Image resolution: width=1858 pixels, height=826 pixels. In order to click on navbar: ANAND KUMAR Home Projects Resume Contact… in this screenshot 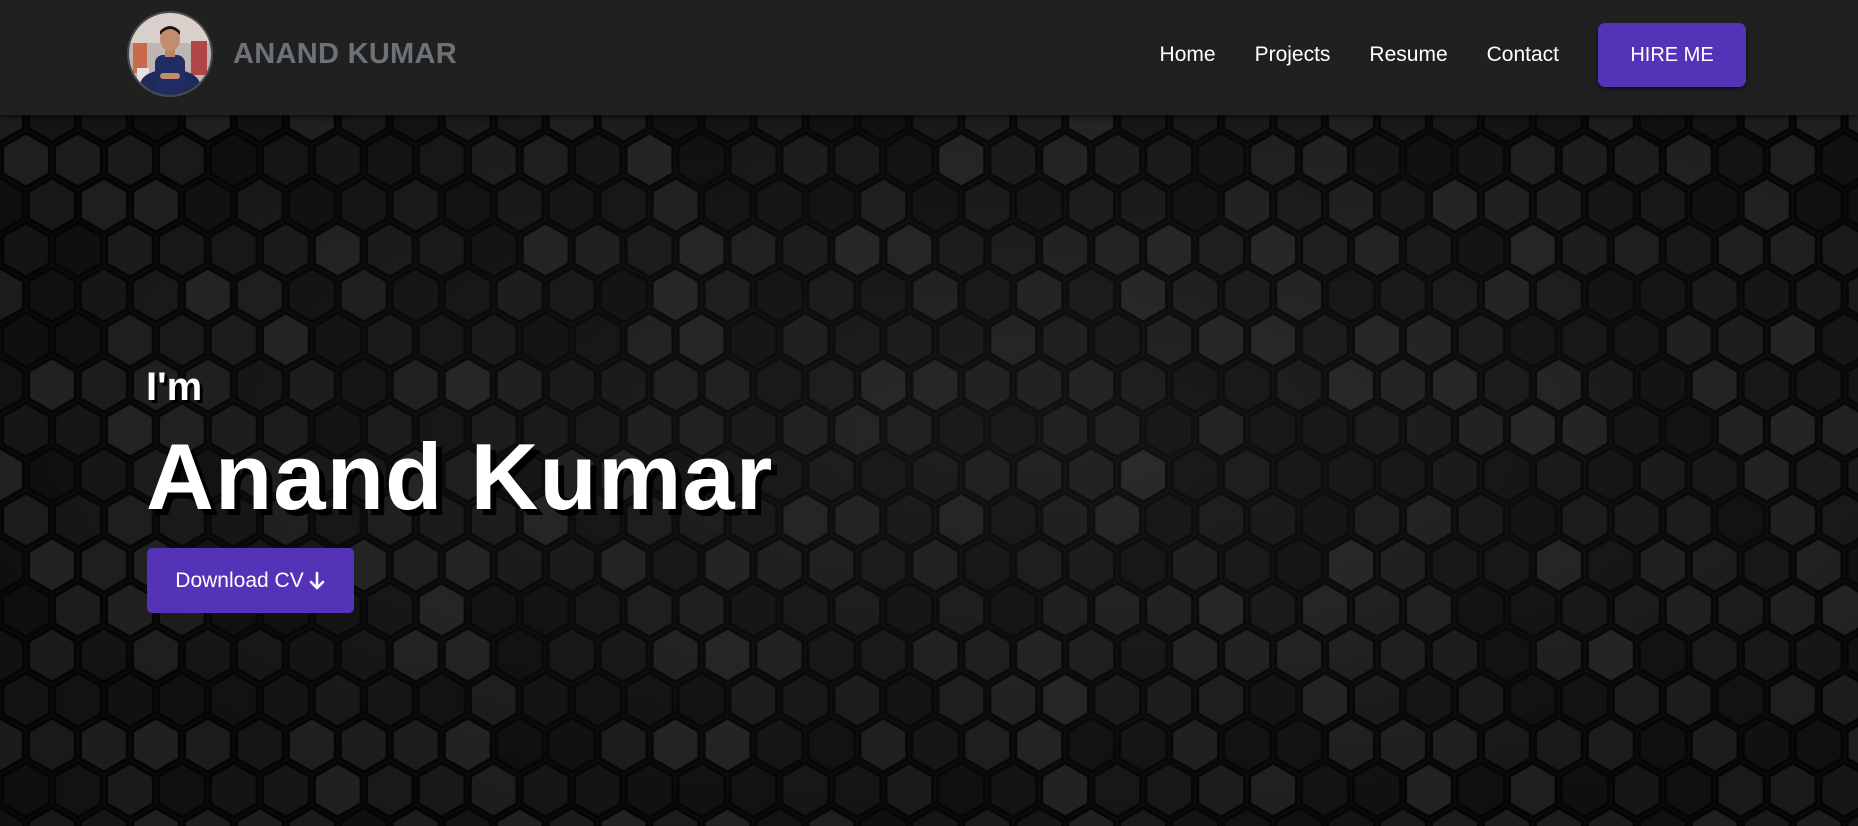, I will do `click(929, 57)`.